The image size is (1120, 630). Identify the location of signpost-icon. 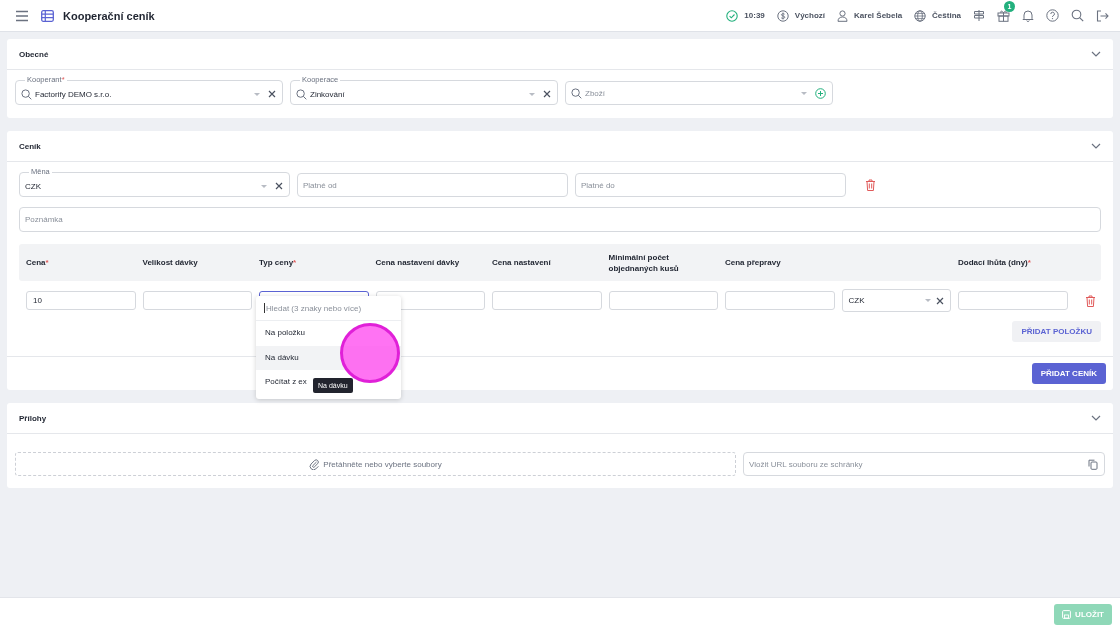
(979, 15).